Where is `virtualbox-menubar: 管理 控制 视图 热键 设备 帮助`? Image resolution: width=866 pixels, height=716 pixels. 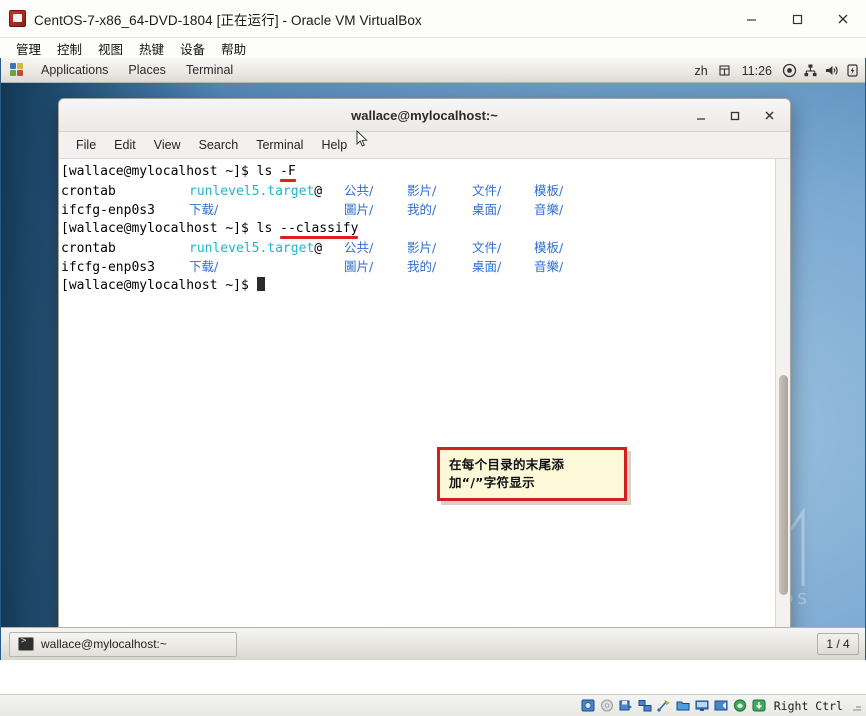 virtualbox-menubar: 管理 控制 视图 热键 设备 帮助 is located at coordinates (433, 48).